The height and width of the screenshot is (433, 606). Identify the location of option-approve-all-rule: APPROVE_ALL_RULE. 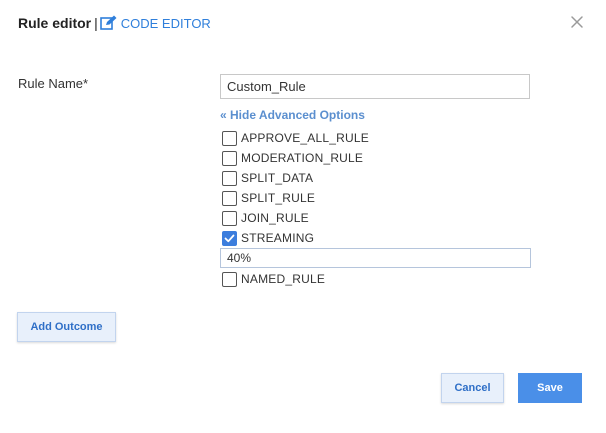
(376, 138).